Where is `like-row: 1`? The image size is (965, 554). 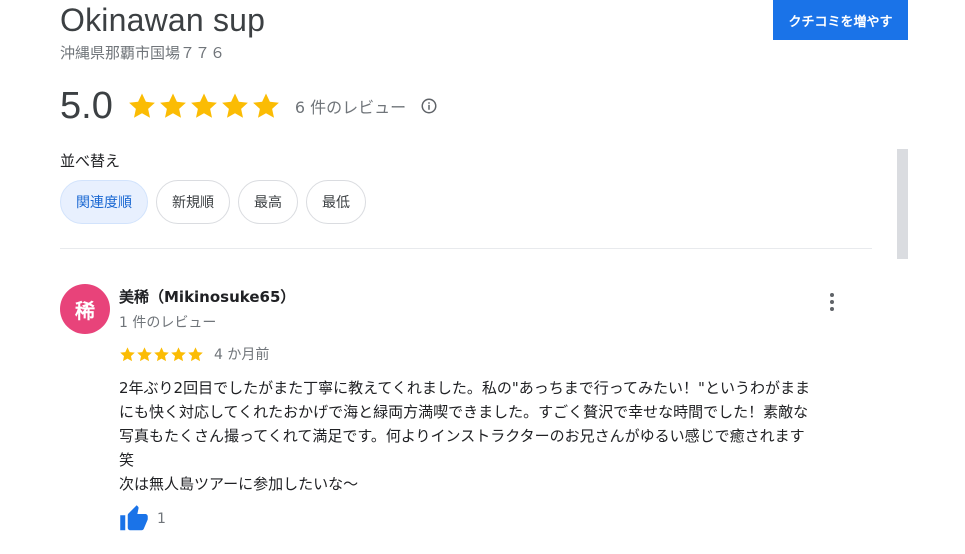 like-row: 1 is located at coordinates (142, 519).